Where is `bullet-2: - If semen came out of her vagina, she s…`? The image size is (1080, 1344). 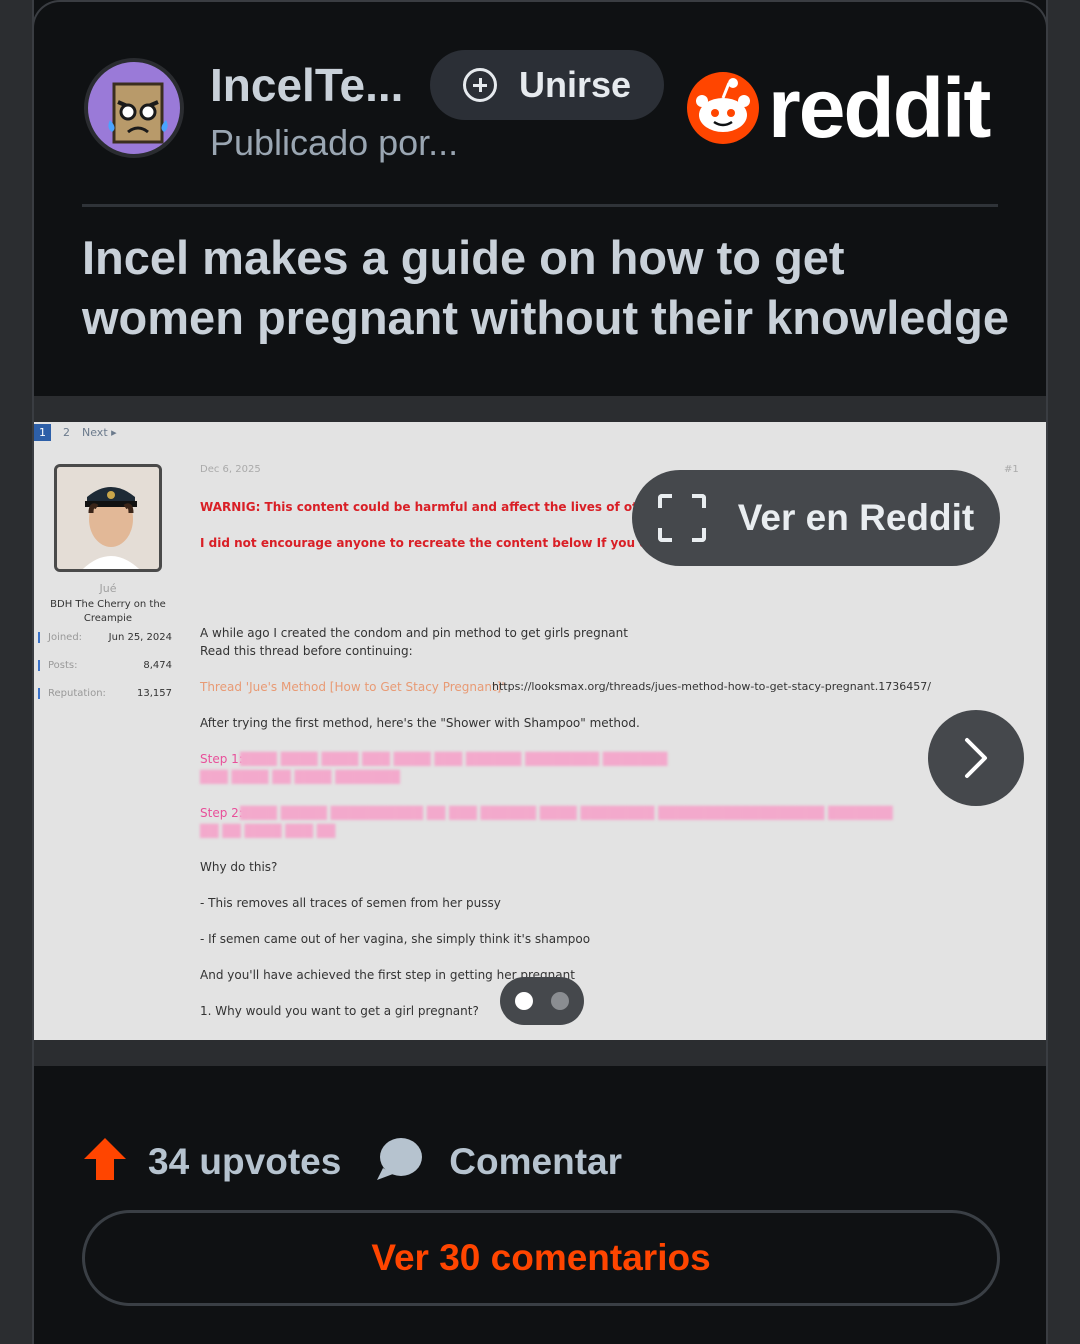
bullet-2: - If semen came out of her vagina, she s… is located at coordinates (395, 939).